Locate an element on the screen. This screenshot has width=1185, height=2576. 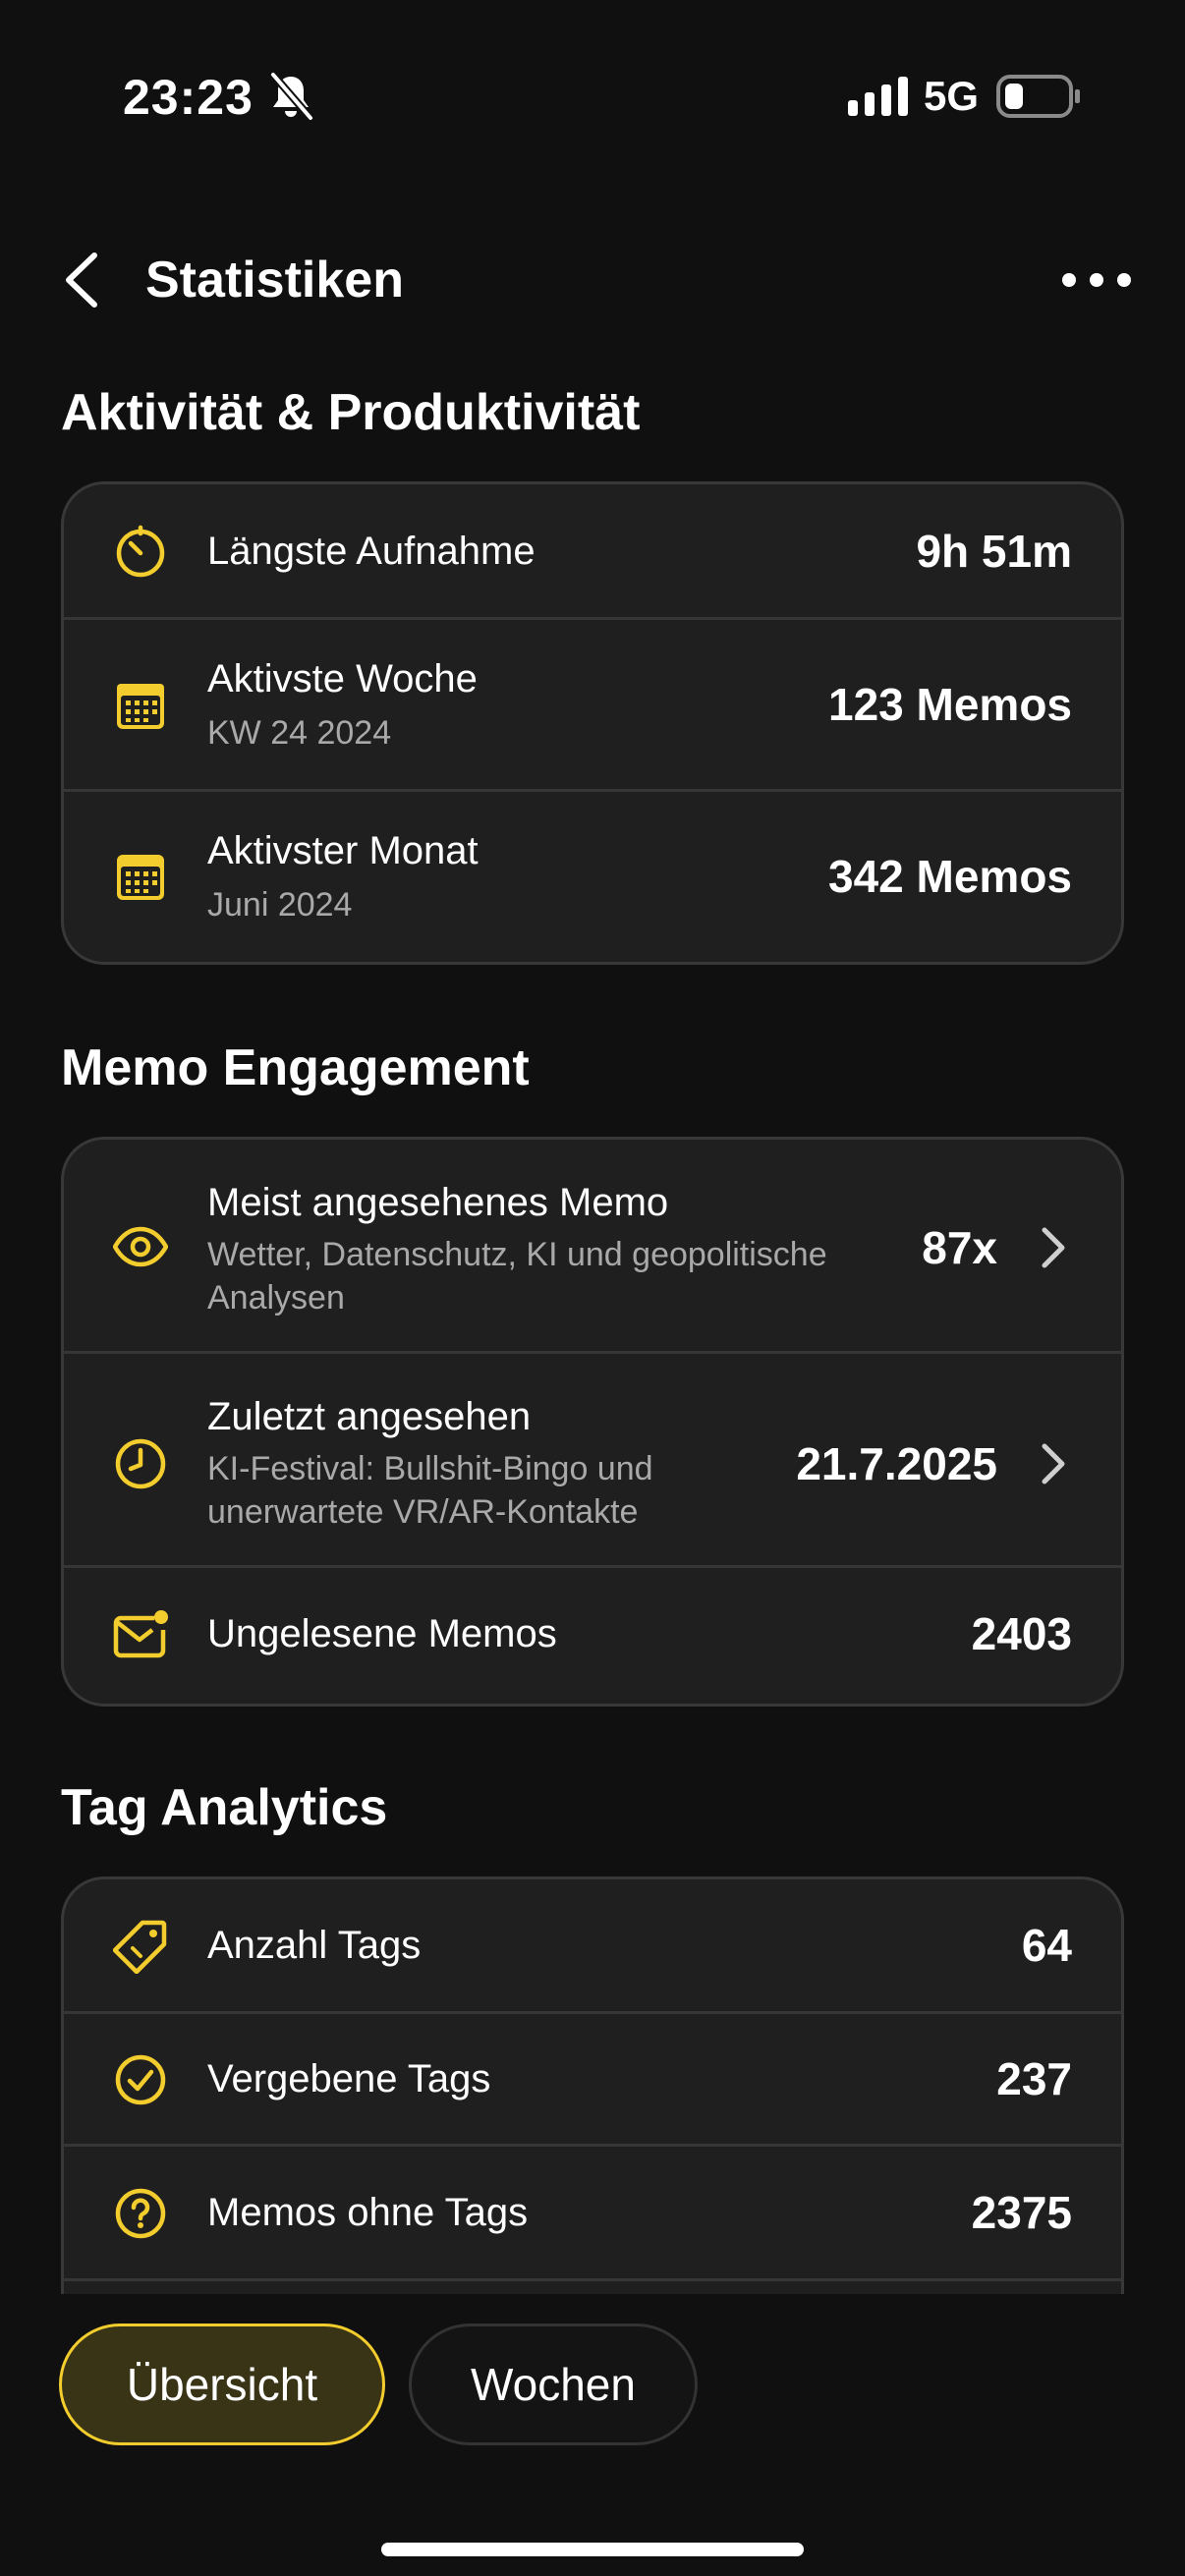
back-chevron-icon is located at coordinates (83, 280).